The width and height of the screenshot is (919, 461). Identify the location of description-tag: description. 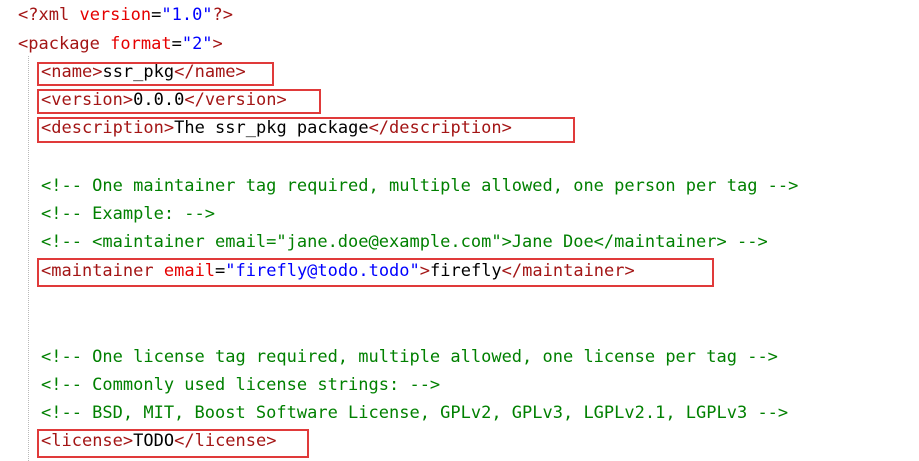
(107, 128).